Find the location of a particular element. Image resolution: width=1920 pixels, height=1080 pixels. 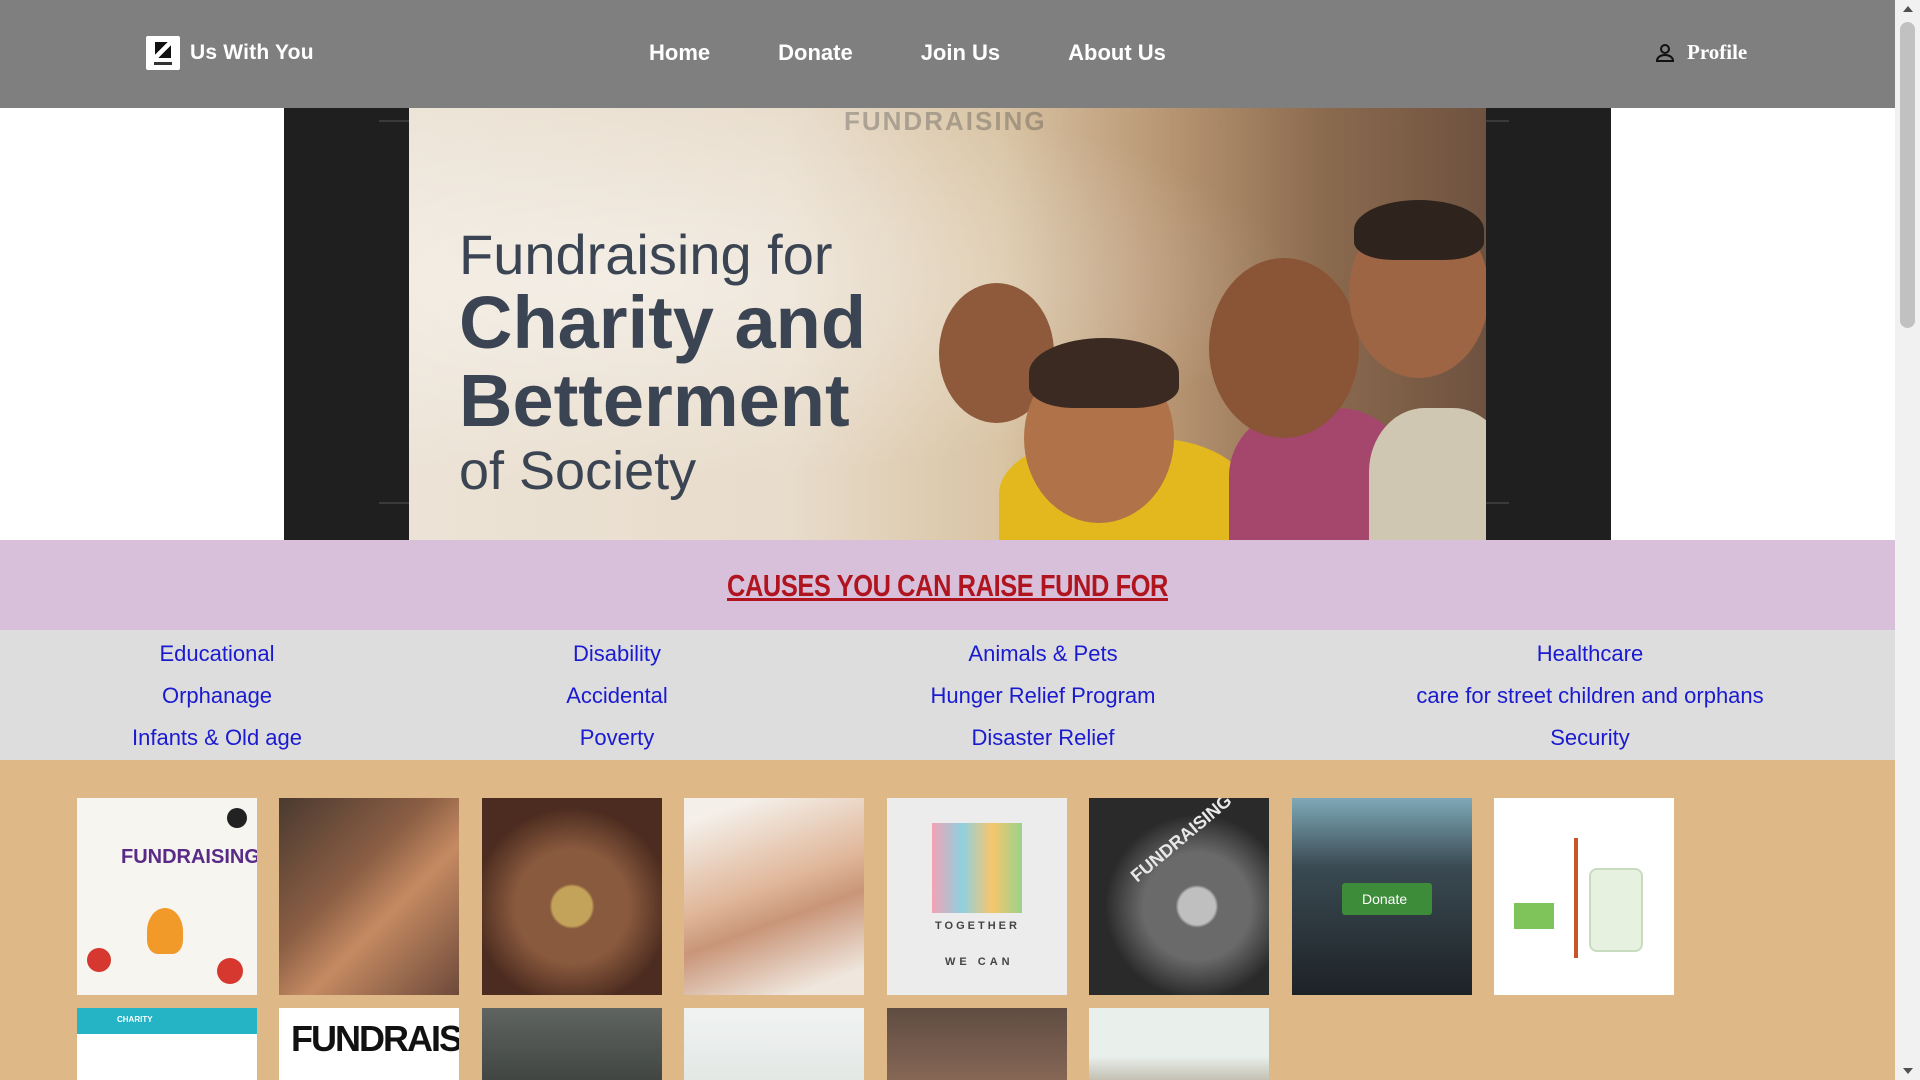

cause-animals-pets: Animals & Pets is located at coordinates (1043, 654).